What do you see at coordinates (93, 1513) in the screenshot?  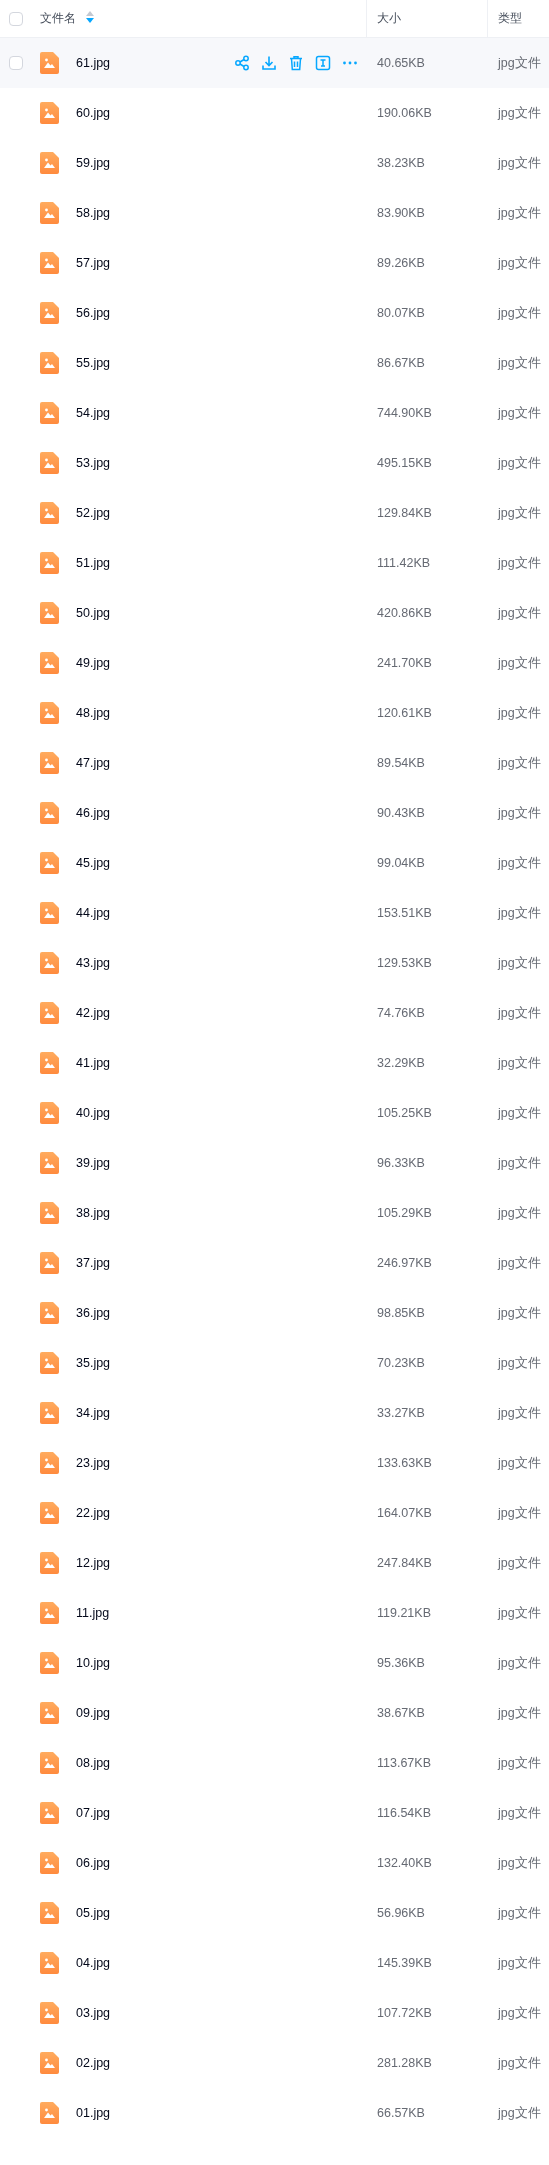 I see `file-name: 22.jpg` at bounding box center [93, 1513].